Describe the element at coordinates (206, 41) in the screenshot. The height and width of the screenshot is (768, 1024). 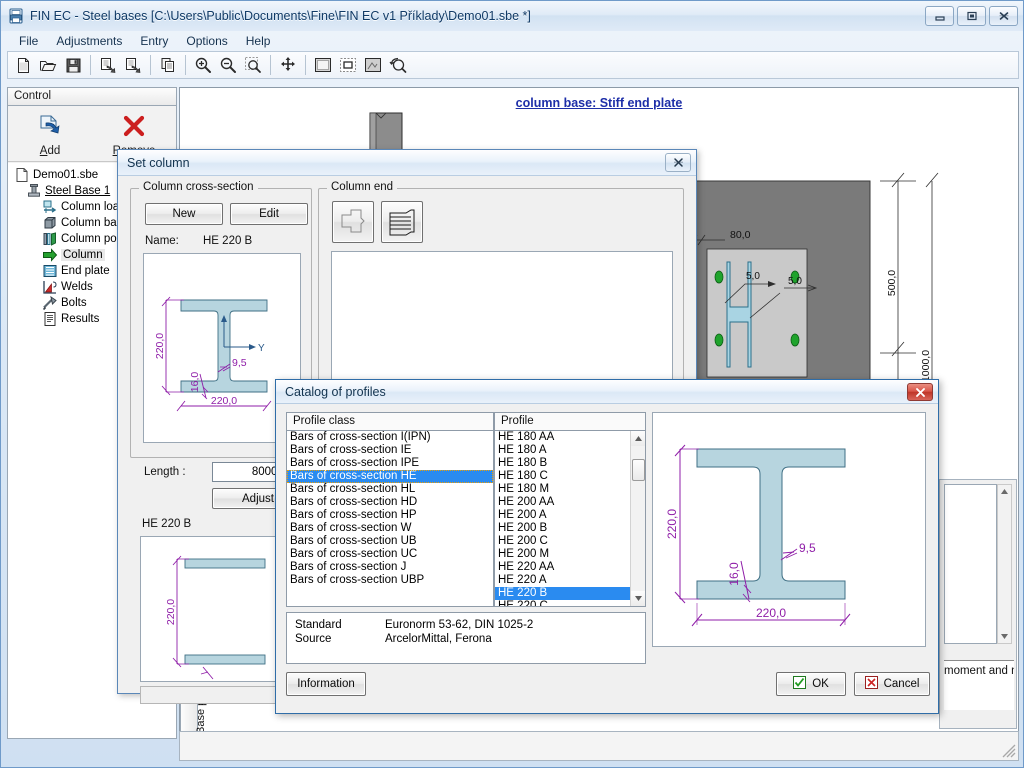
I see `menu-options: Options` at that location.